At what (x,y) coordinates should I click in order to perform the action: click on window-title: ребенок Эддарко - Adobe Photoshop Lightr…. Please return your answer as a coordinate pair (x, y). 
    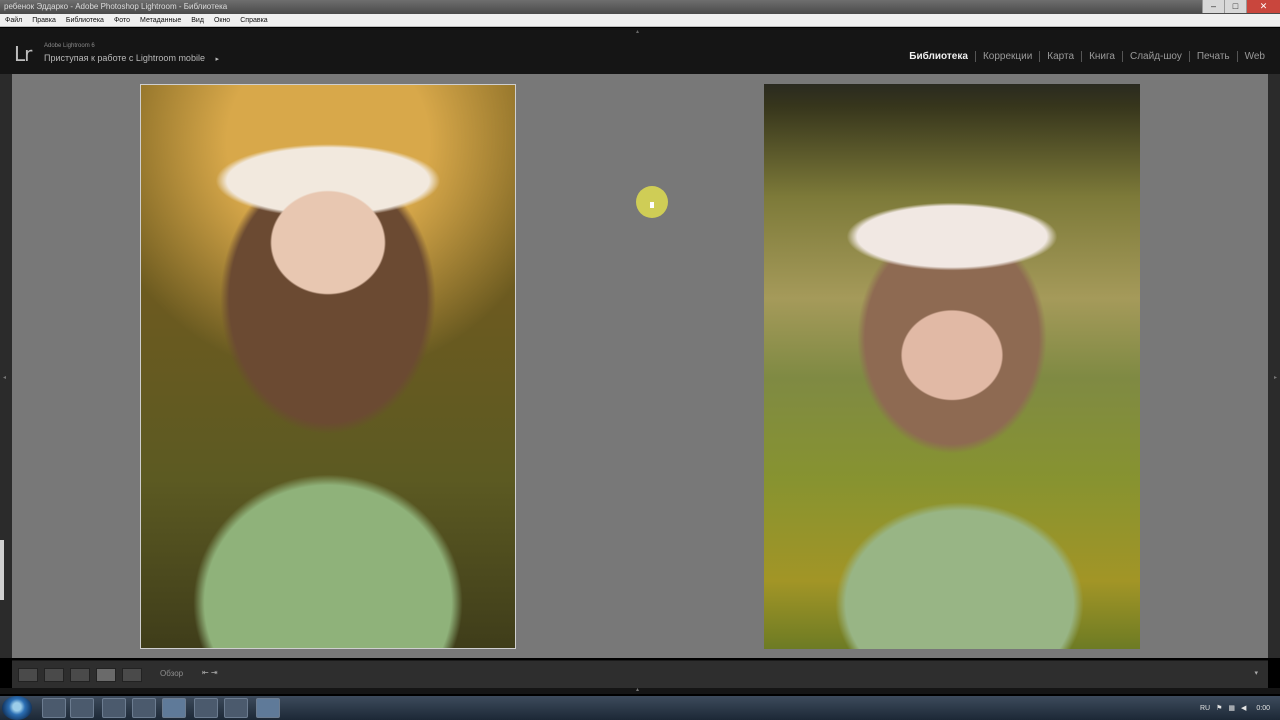
    Looking at the image, I should click on (116, 6).